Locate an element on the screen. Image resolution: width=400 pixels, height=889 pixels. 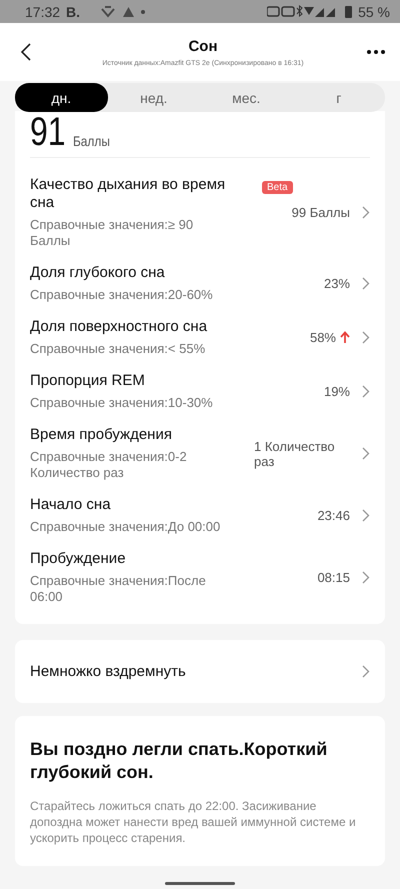
metric-value: 23:46 is located at coordinates (333, 515).